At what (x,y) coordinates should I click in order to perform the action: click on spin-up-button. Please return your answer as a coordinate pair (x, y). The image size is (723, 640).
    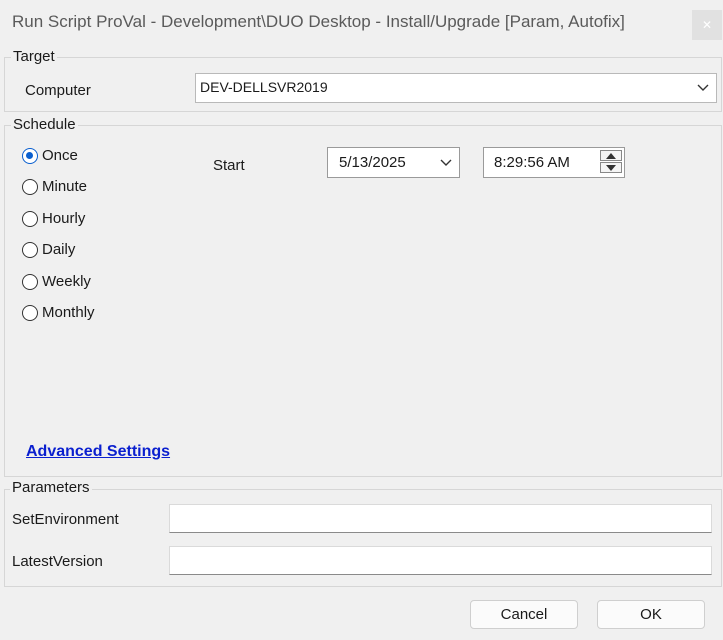
    Looking at the image, I should click on (611, 155).